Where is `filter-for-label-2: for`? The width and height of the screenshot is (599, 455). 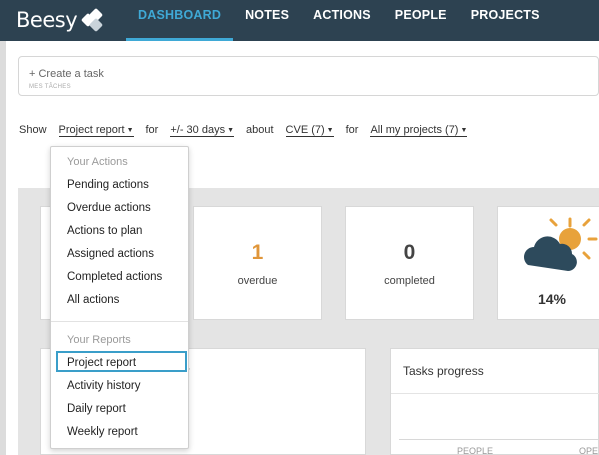
filter-for-label-2: for is located at coordinates (352, 130).